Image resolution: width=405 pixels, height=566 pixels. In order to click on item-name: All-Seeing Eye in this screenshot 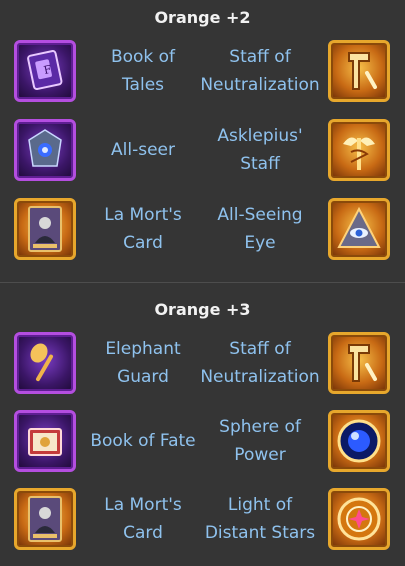, I will do `click(260, 229)`.